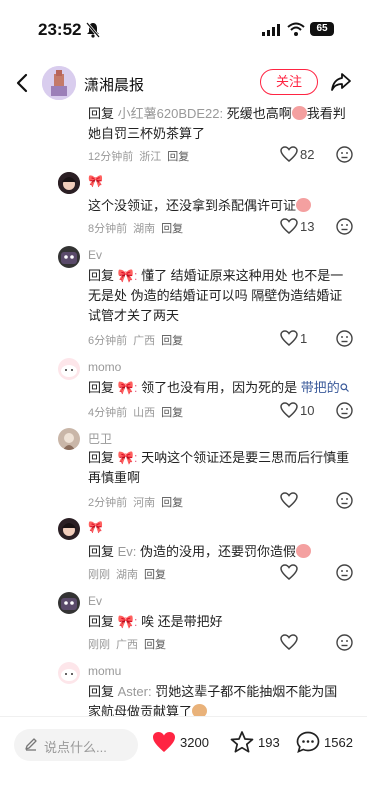 The image size is (367, 800). What do you see at coordinates (296, 29) in the screenshot?
I see `wifi-icon` at bounding box center [296, 29].